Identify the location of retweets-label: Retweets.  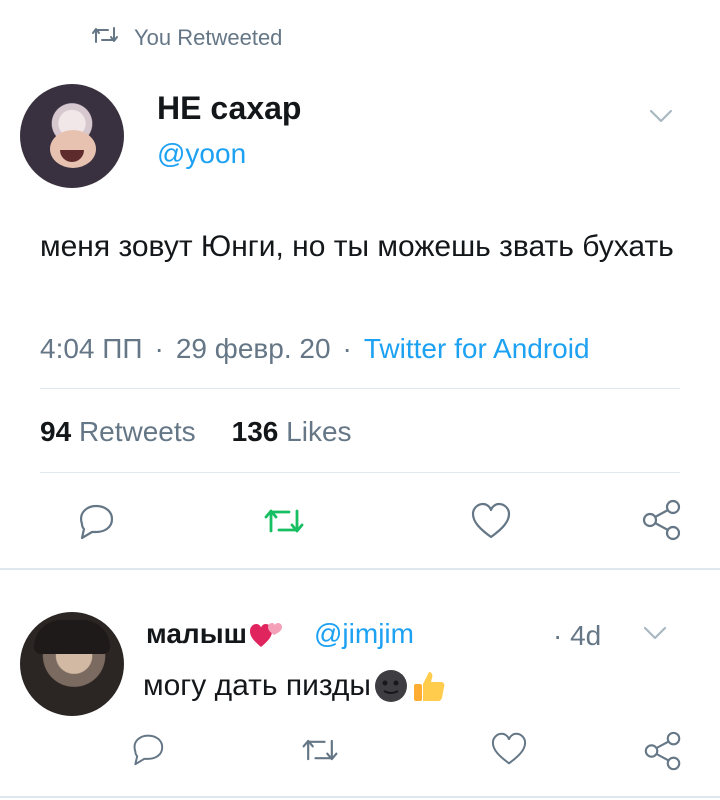
(137, 431).